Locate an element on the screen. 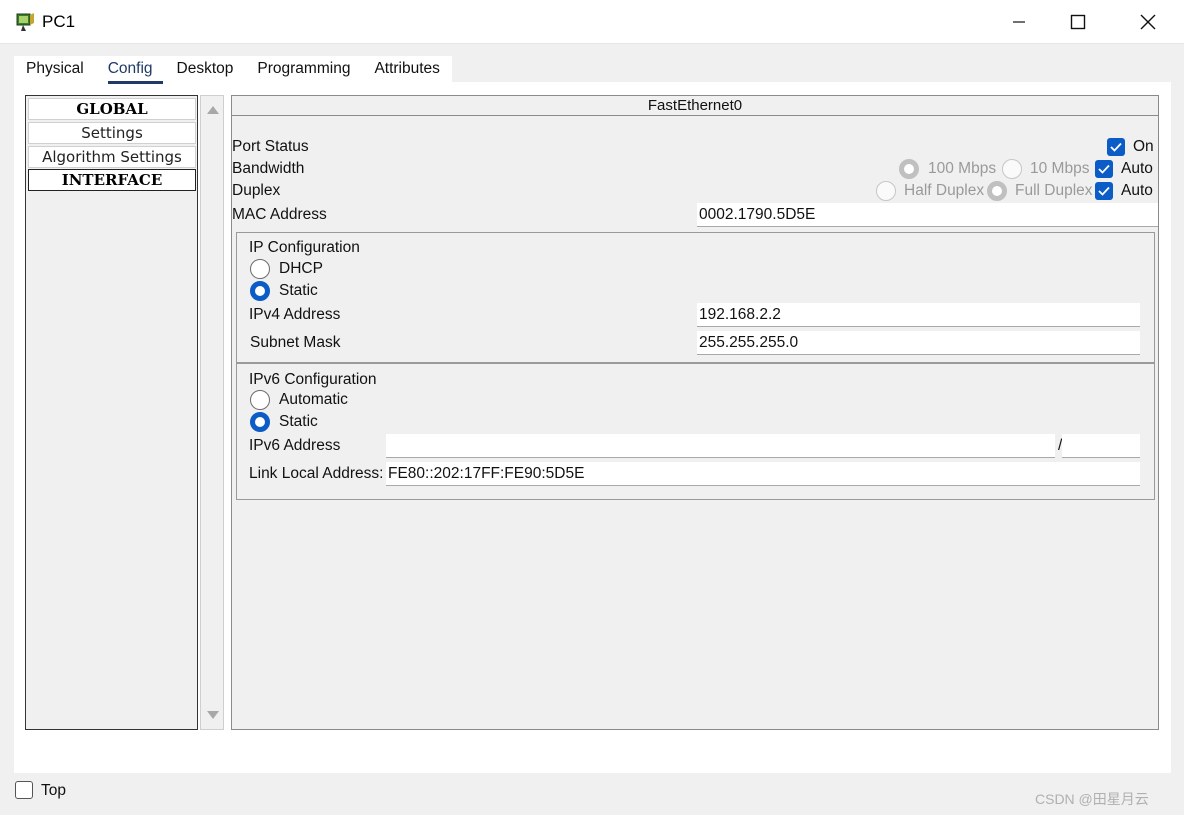  ipv6-automatic-radio is located at coordinates (260, 400).